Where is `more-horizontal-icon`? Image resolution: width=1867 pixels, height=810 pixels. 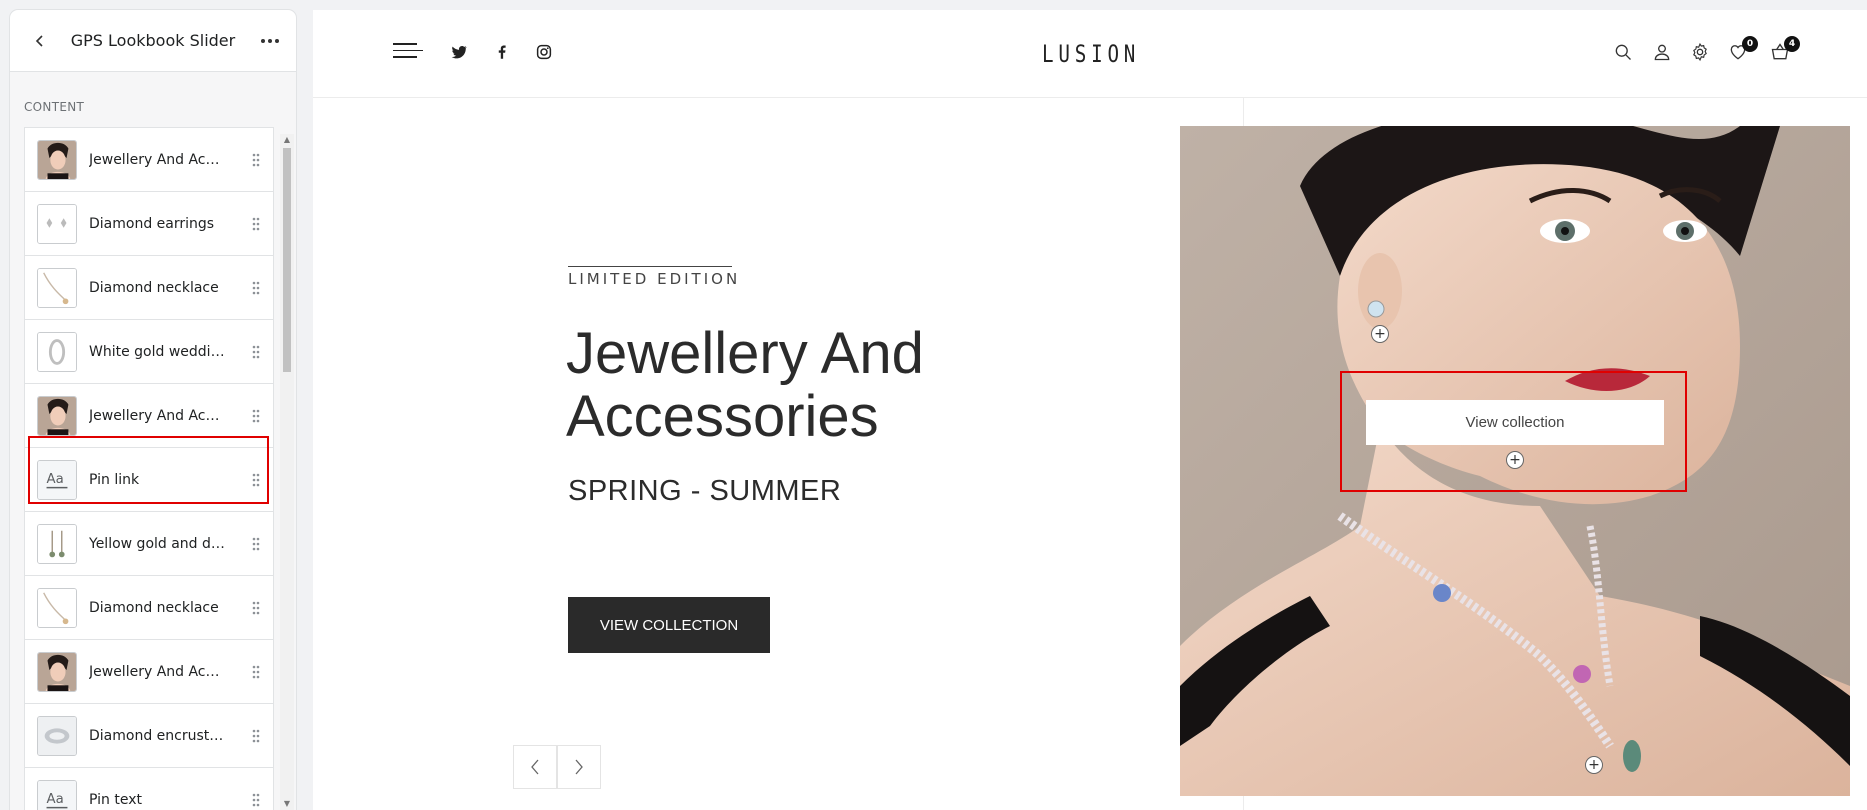
more-horizontal-icon is located at coordinates (270, 41).